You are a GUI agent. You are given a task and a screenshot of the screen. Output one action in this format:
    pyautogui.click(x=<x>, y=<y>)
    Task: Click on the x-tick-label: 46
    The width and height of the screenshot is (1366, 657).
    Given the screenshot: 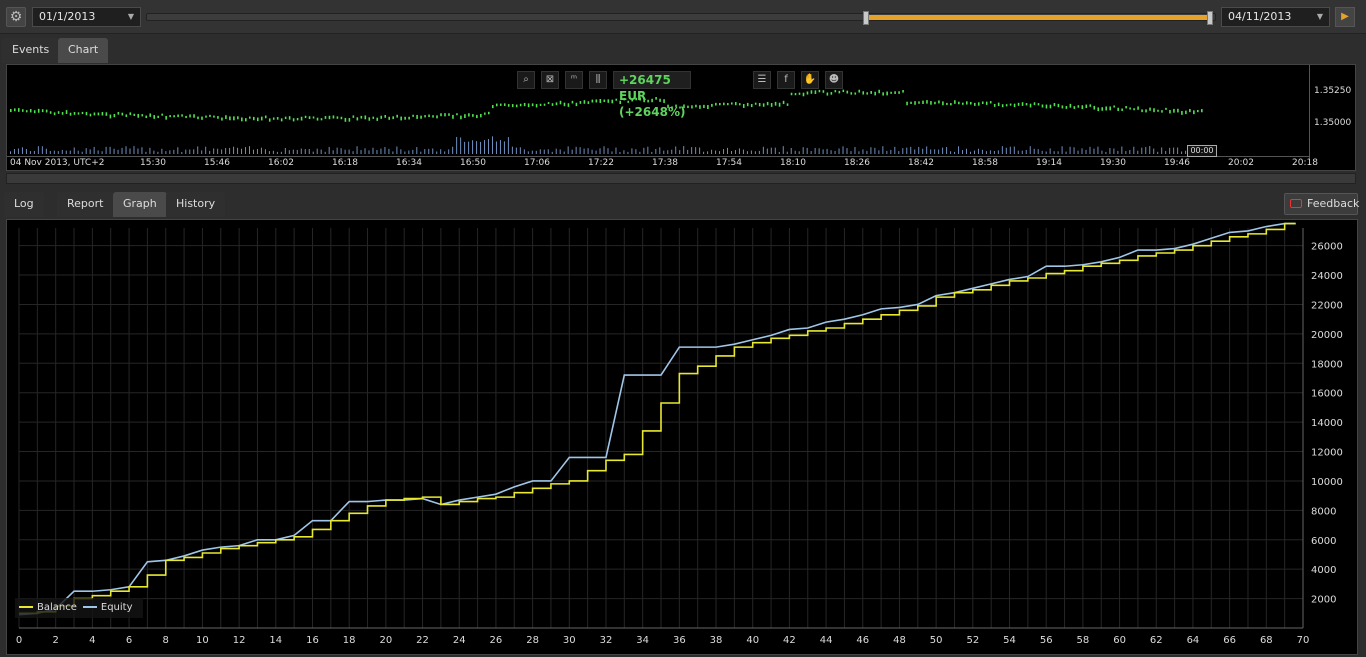 What is the action you would take?
    pyautogui.click(x=862, y=640)
    